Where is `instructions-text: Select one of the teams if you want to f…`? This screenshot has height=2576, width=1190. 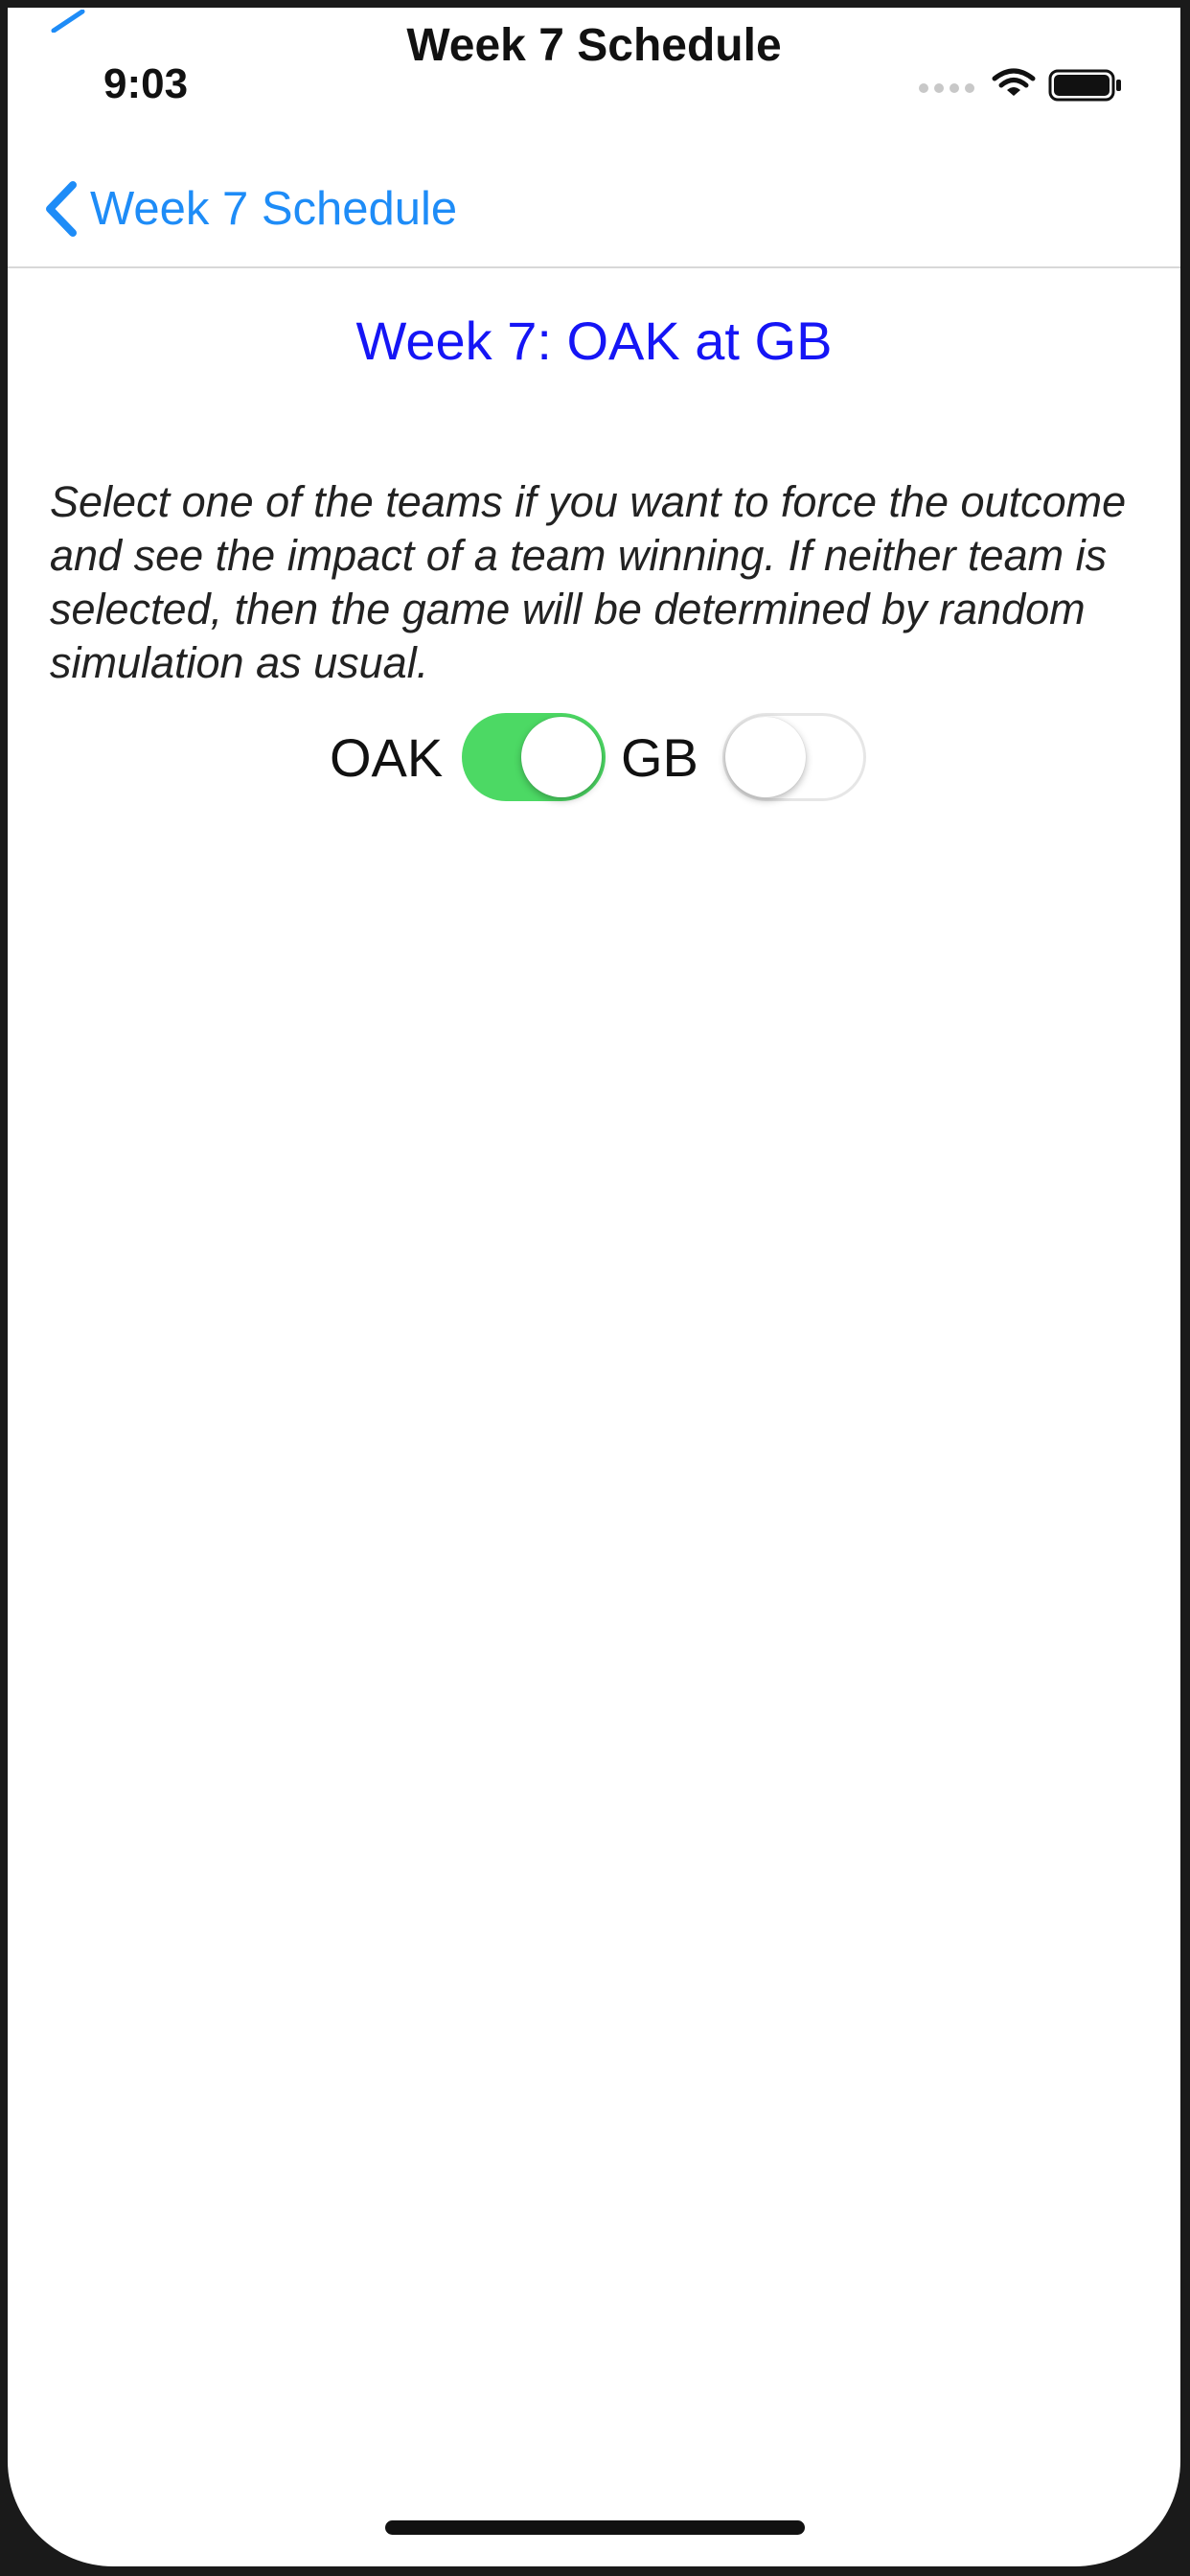
instructions-text: Select one of the teams if you want to f… is located at coordinates (589, 582).